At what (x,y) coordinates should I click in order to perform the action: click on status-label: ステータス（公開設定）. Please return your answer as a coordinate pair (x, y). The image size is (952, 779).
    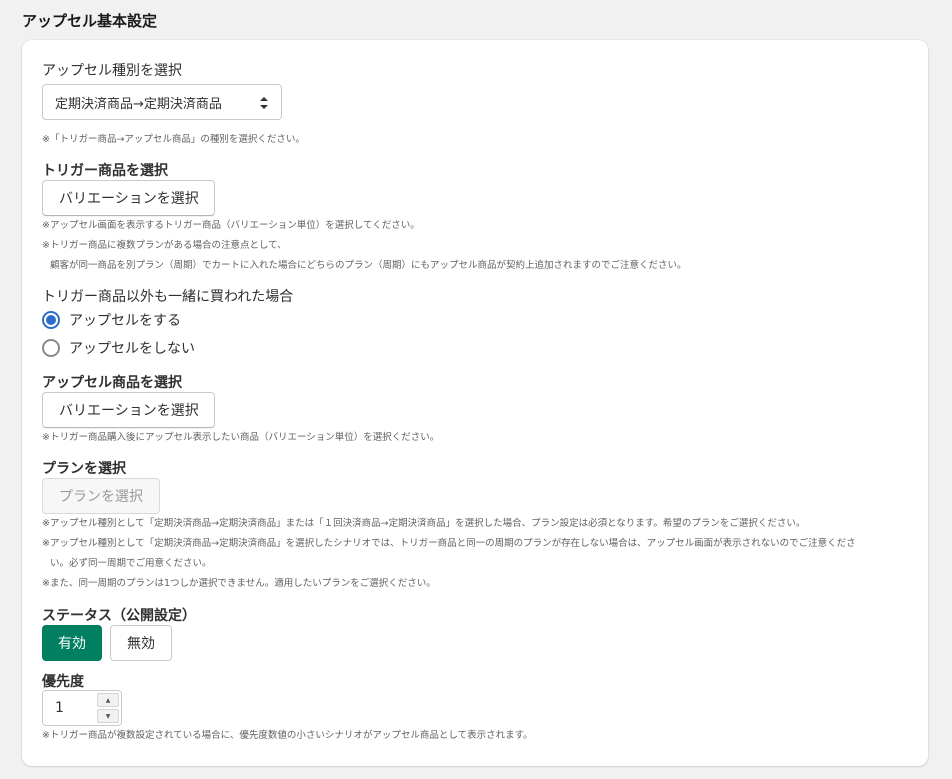
    Looking at the image, I should click on (119, 616).